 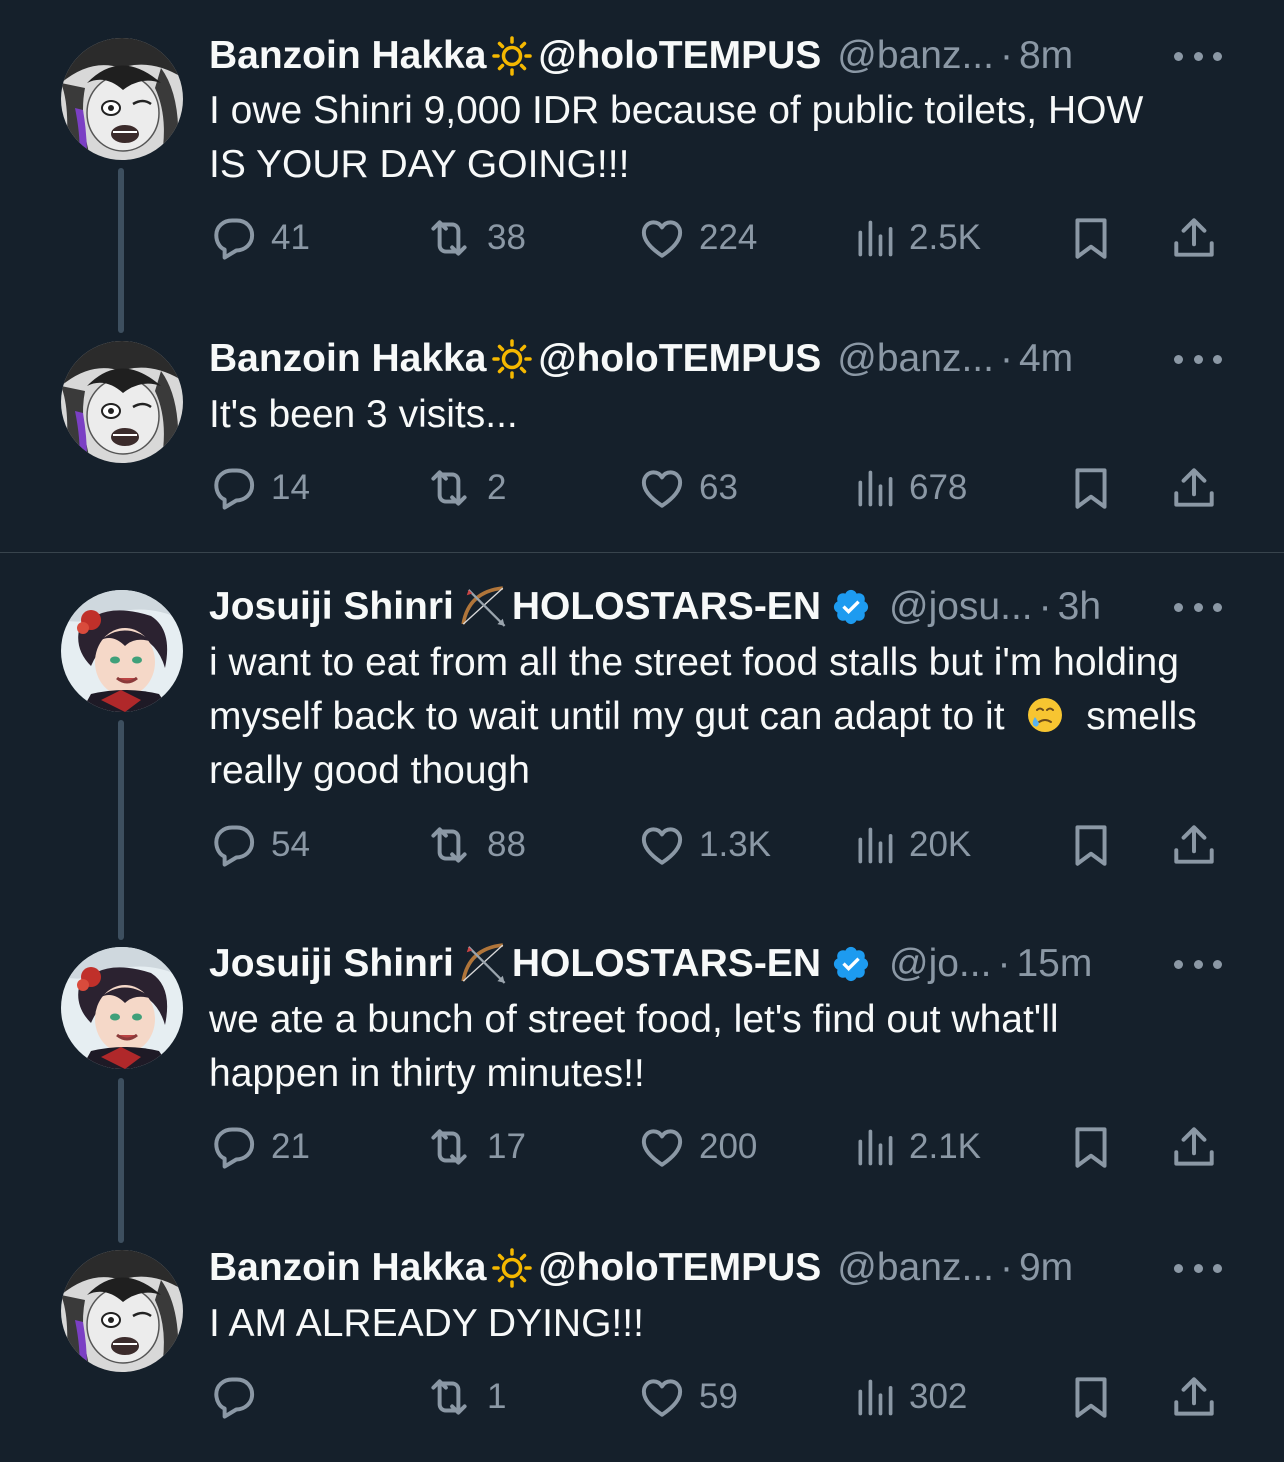 I want to click on action-bar: 54 88 1.3K 20K, so click(x=719, y=845).